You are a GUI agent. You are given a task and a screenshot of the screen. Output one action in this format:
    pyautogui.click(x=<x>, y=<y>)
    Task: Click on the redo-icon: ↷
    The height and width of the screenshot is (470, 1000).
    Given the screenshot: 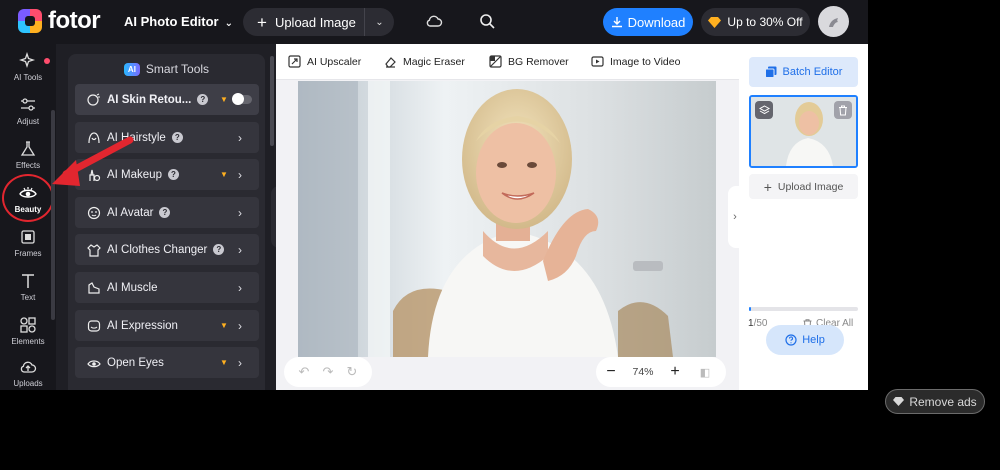 What is the action you would take?
    pyautogui.click(x=328, y=372)
    